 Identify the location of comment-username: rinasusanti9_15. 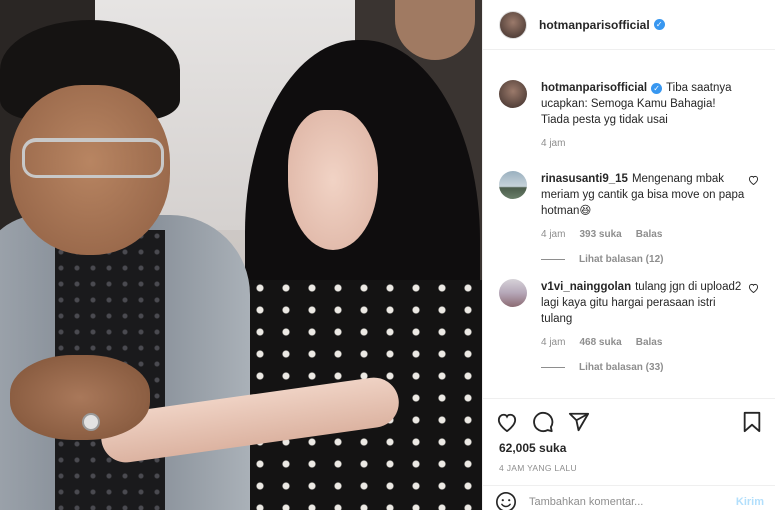
(584, 179).